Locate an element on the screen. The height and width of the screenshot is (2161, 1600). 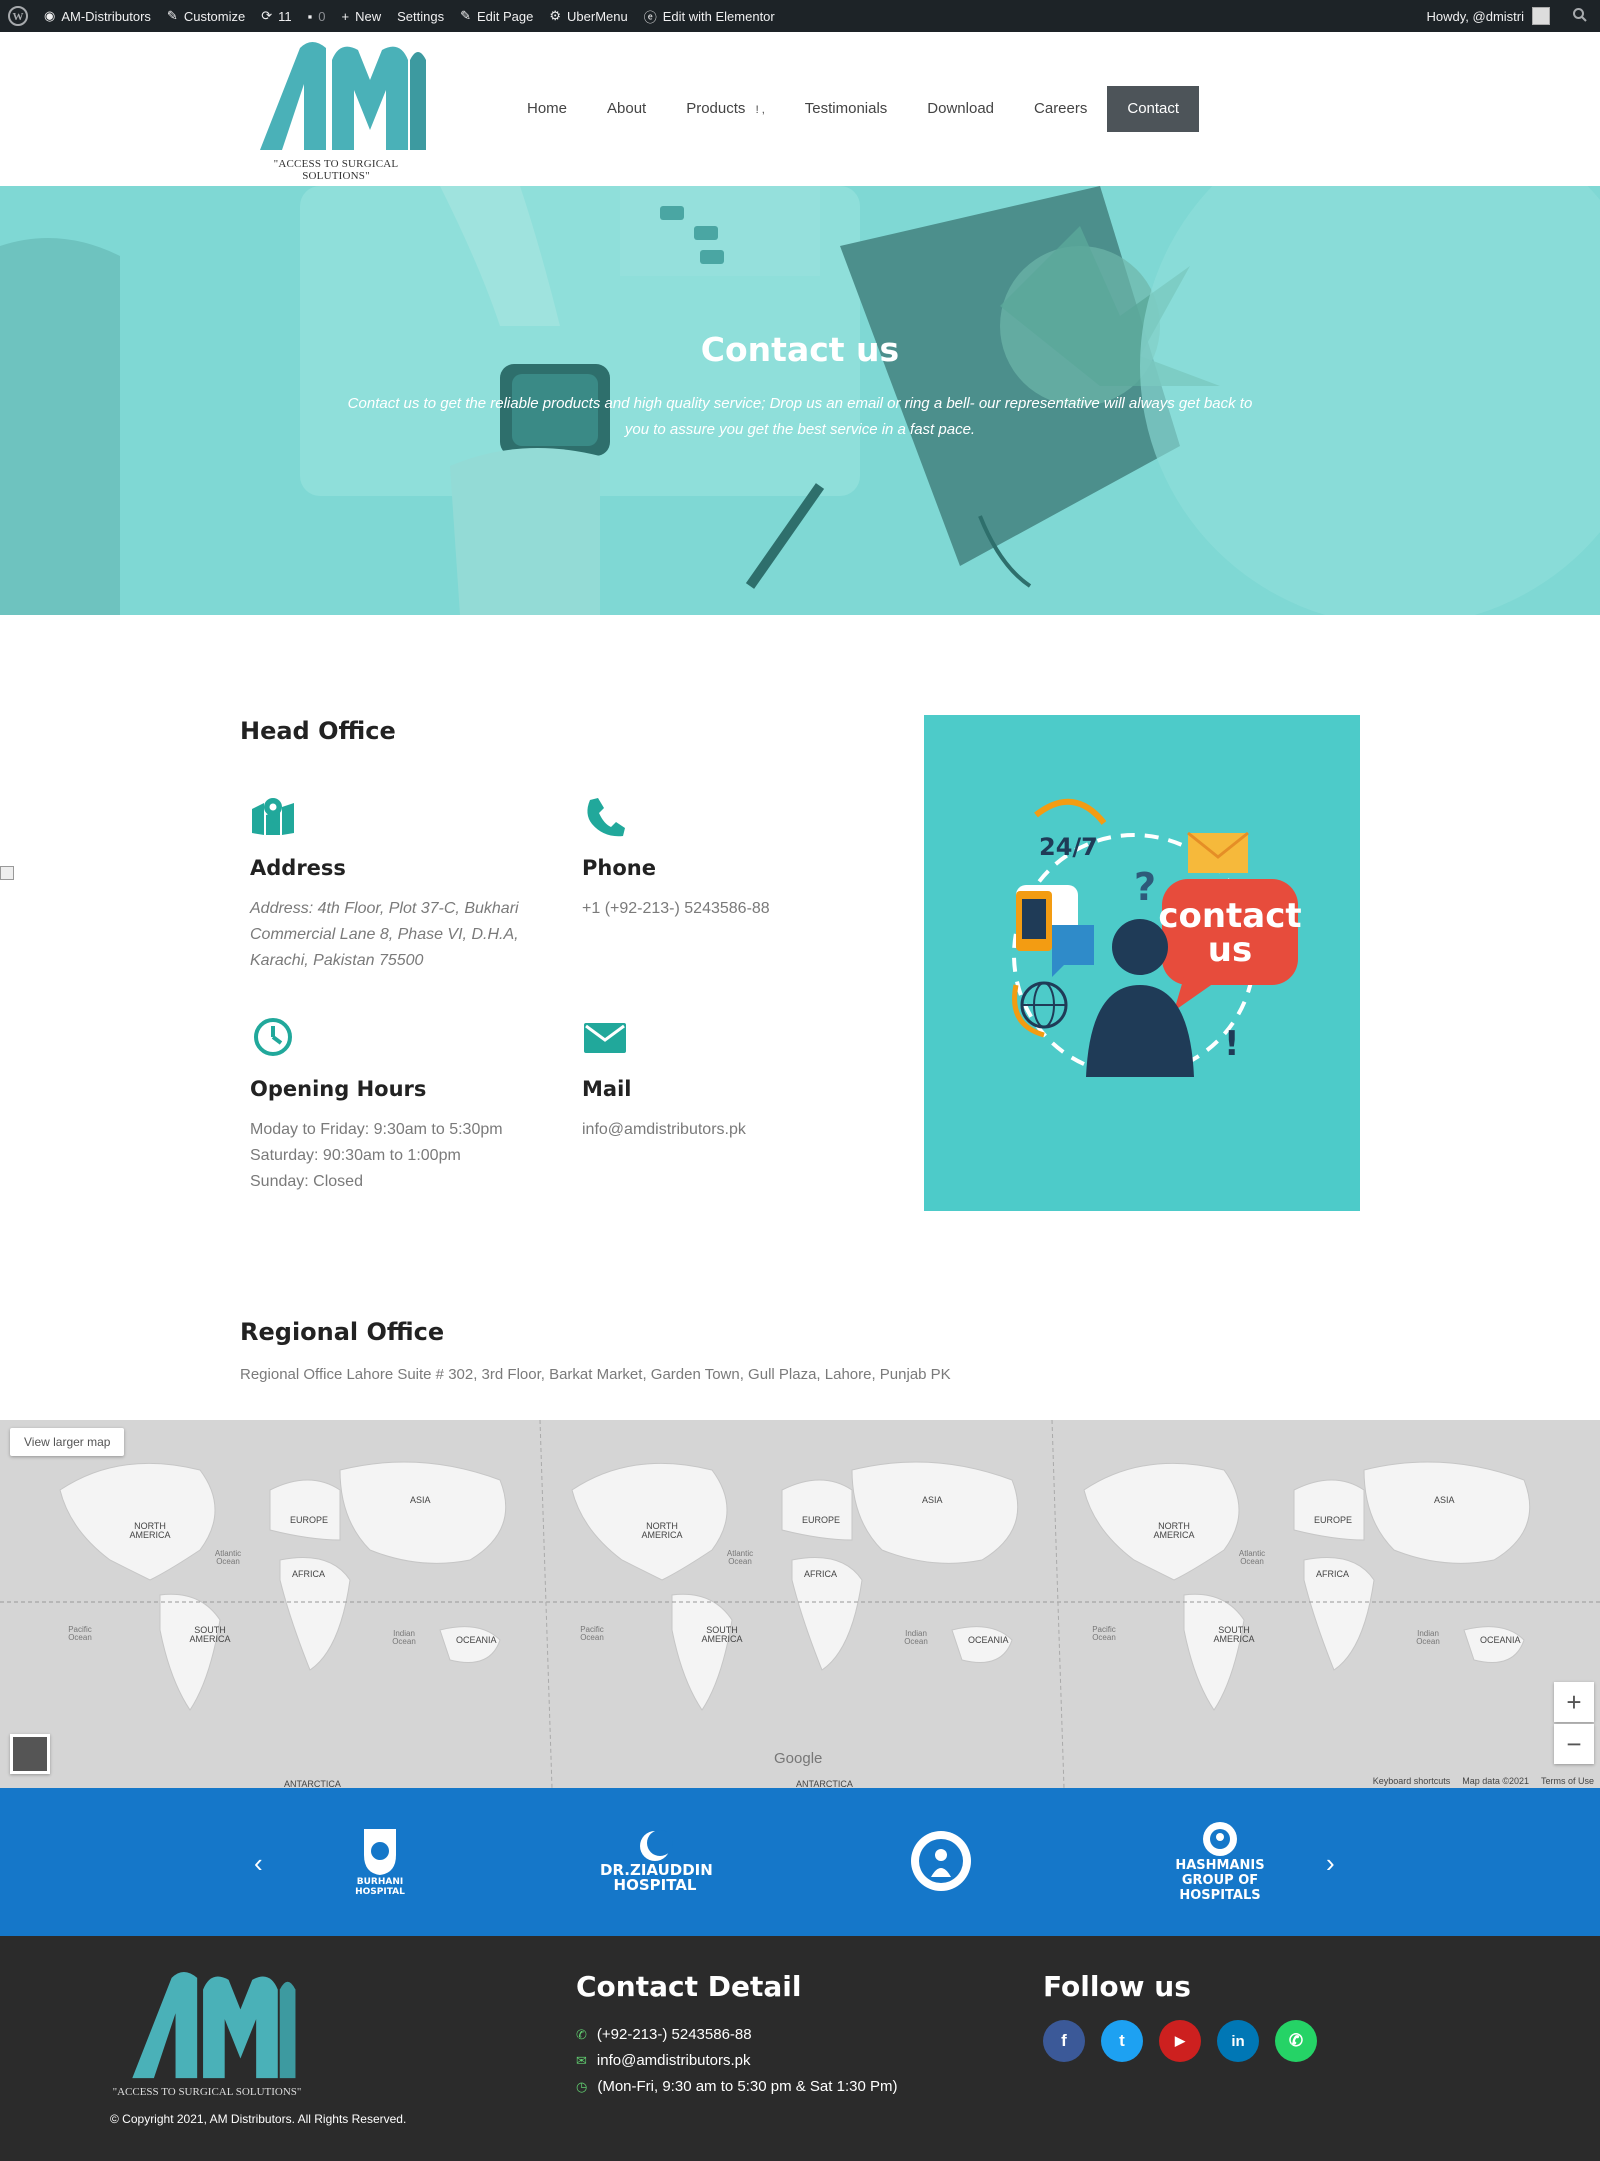
admin-edit-page: ✎ Edit Page is located at coordinates (496, 16).